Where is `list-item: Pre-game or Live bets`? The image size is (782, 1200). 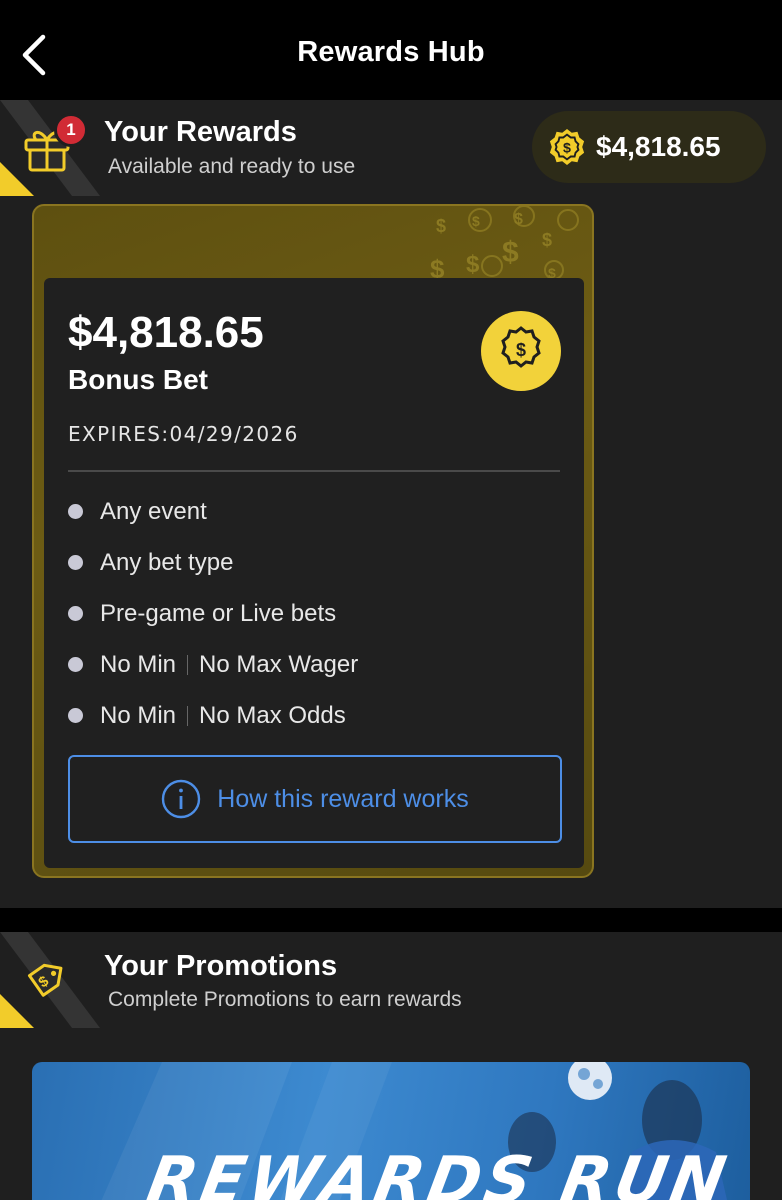
list-item: Pre-game or Live bets is located at coordinates (213, 613).